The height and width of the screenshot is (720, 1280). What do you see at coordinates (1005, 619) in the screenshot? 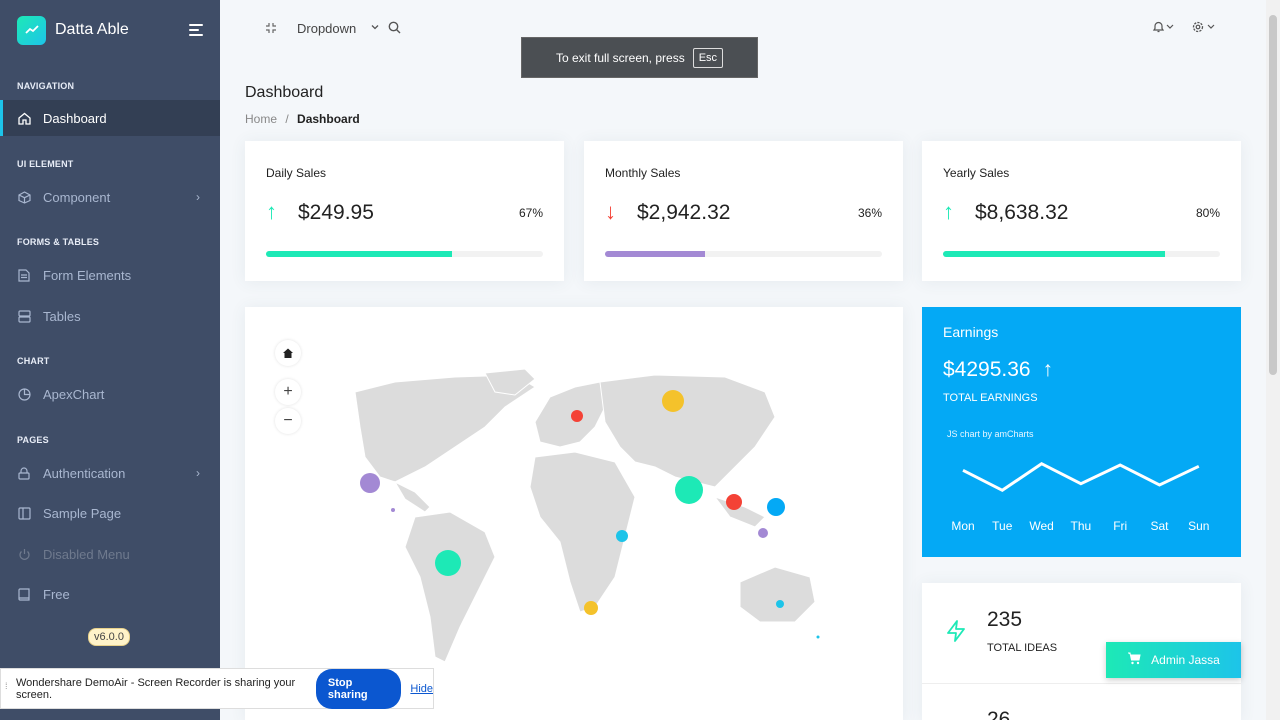
I see `ideas-value: 235` at bounding box center [1005, 619].